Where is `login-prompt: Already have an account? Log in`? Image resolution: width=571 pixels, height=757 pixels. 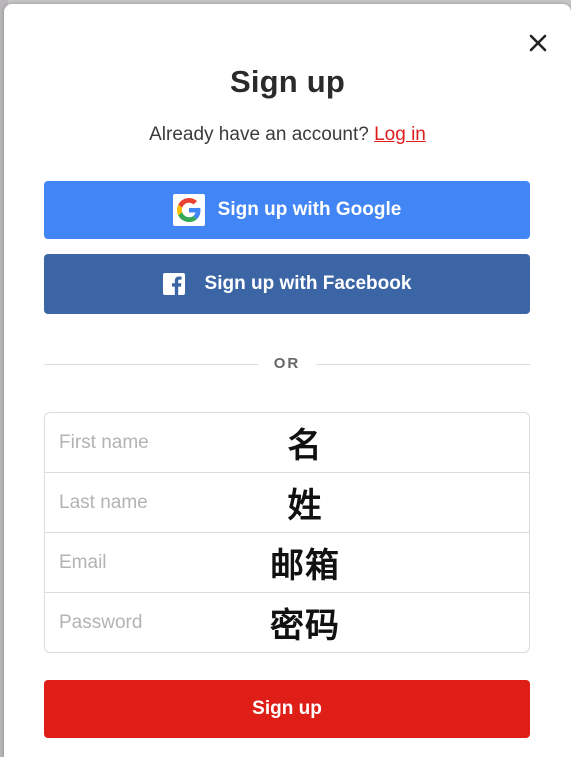 login-prompt: Already have an account? Log in is located at coordinates (287, 135).